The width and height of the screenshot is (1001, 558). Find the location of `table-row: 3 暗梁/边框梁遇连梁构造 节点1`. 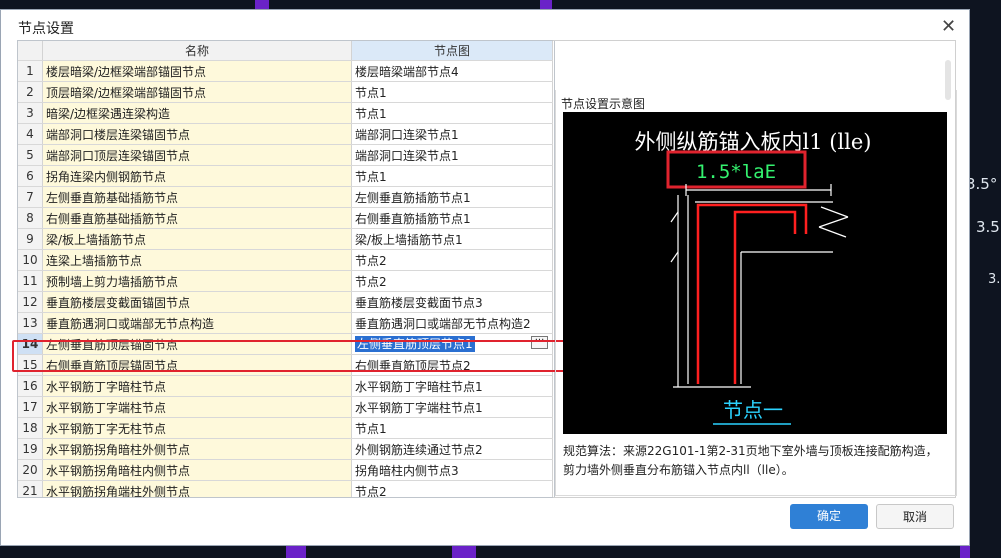

table-row: 3 暗梁/边框梁遇连梁构造 节点1 is located at coordinates (285, 113).